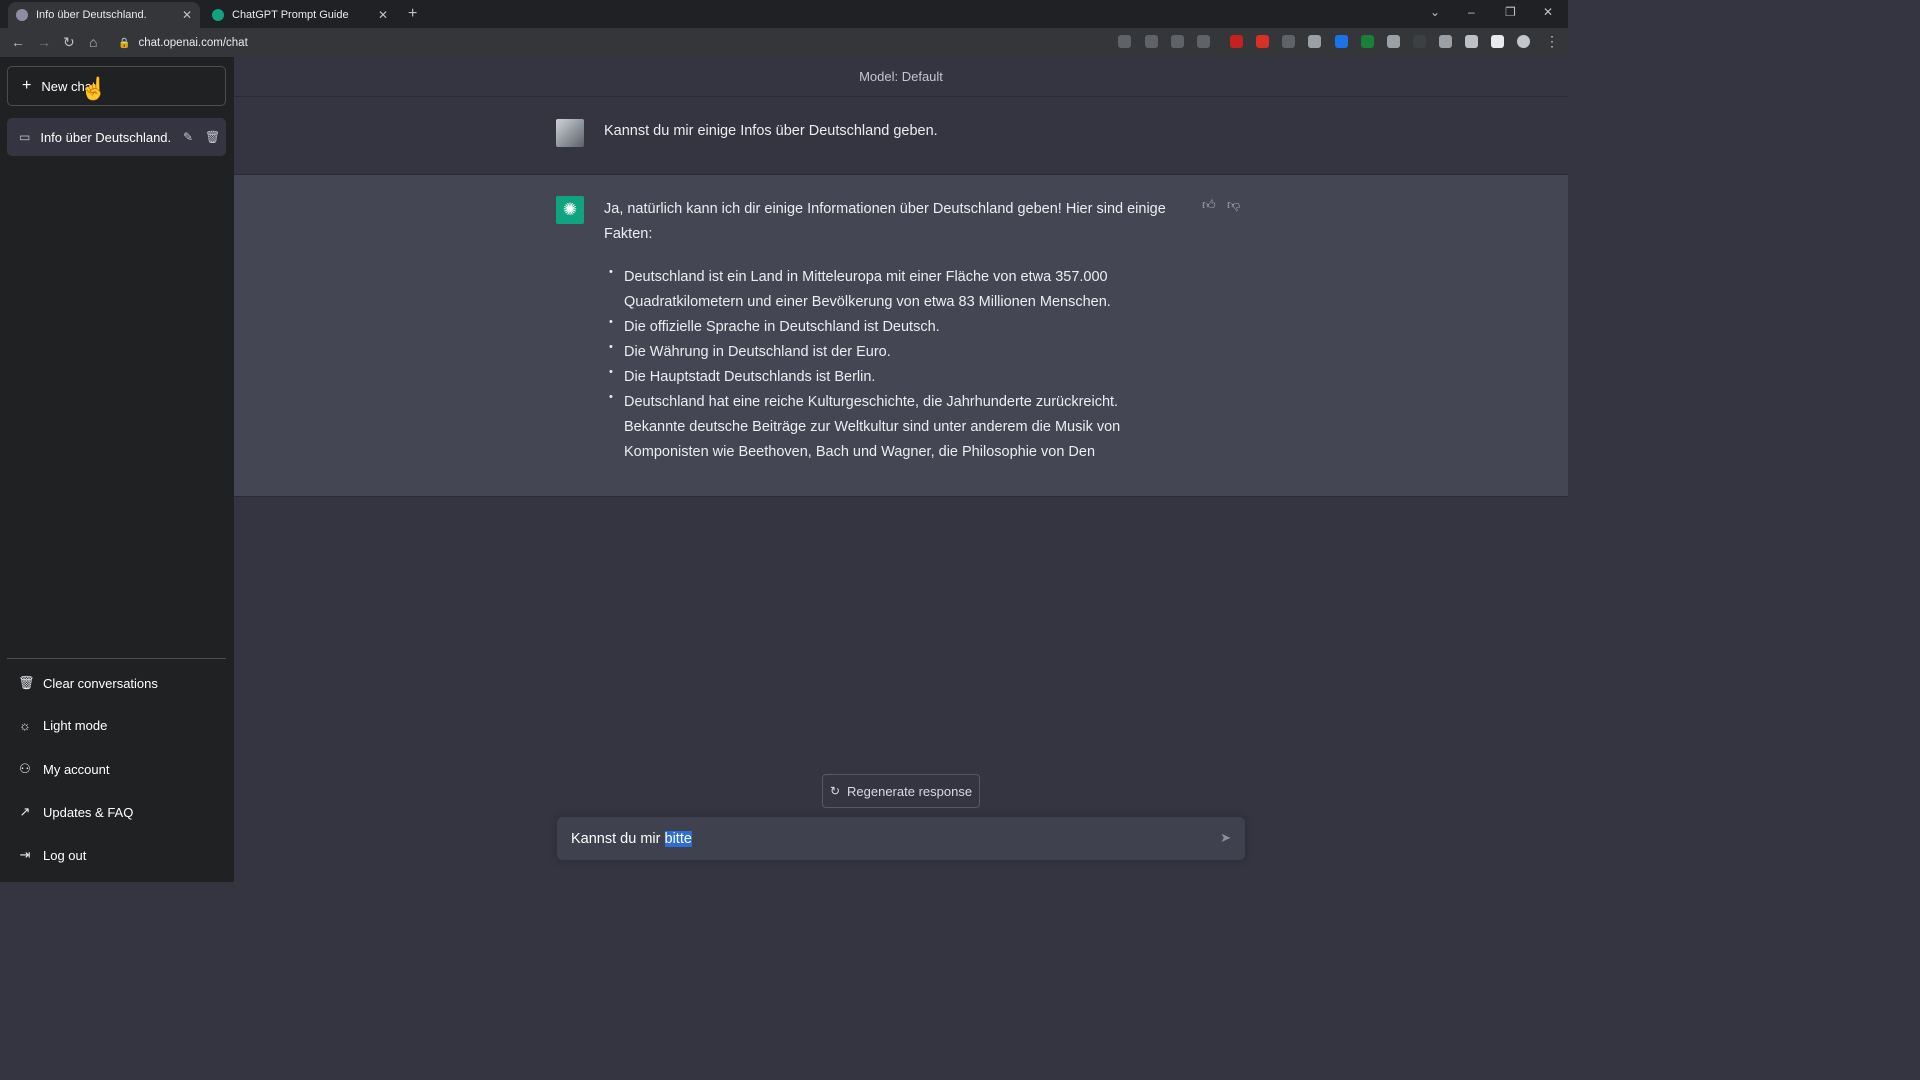 This screenshot has height=1080, width=1920. Describe the element at coordinates (25, 854) in the screenshot. I see `logout-icon: ⇥` at that location.